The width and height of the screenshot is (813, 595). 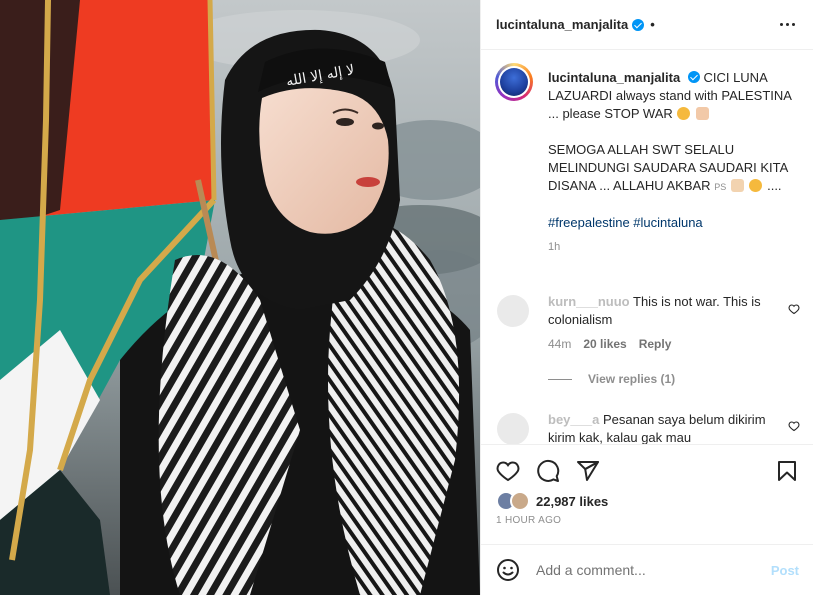 I want to click on caption-username: lucintaluna_manjalita, so click(x=614, y=77).